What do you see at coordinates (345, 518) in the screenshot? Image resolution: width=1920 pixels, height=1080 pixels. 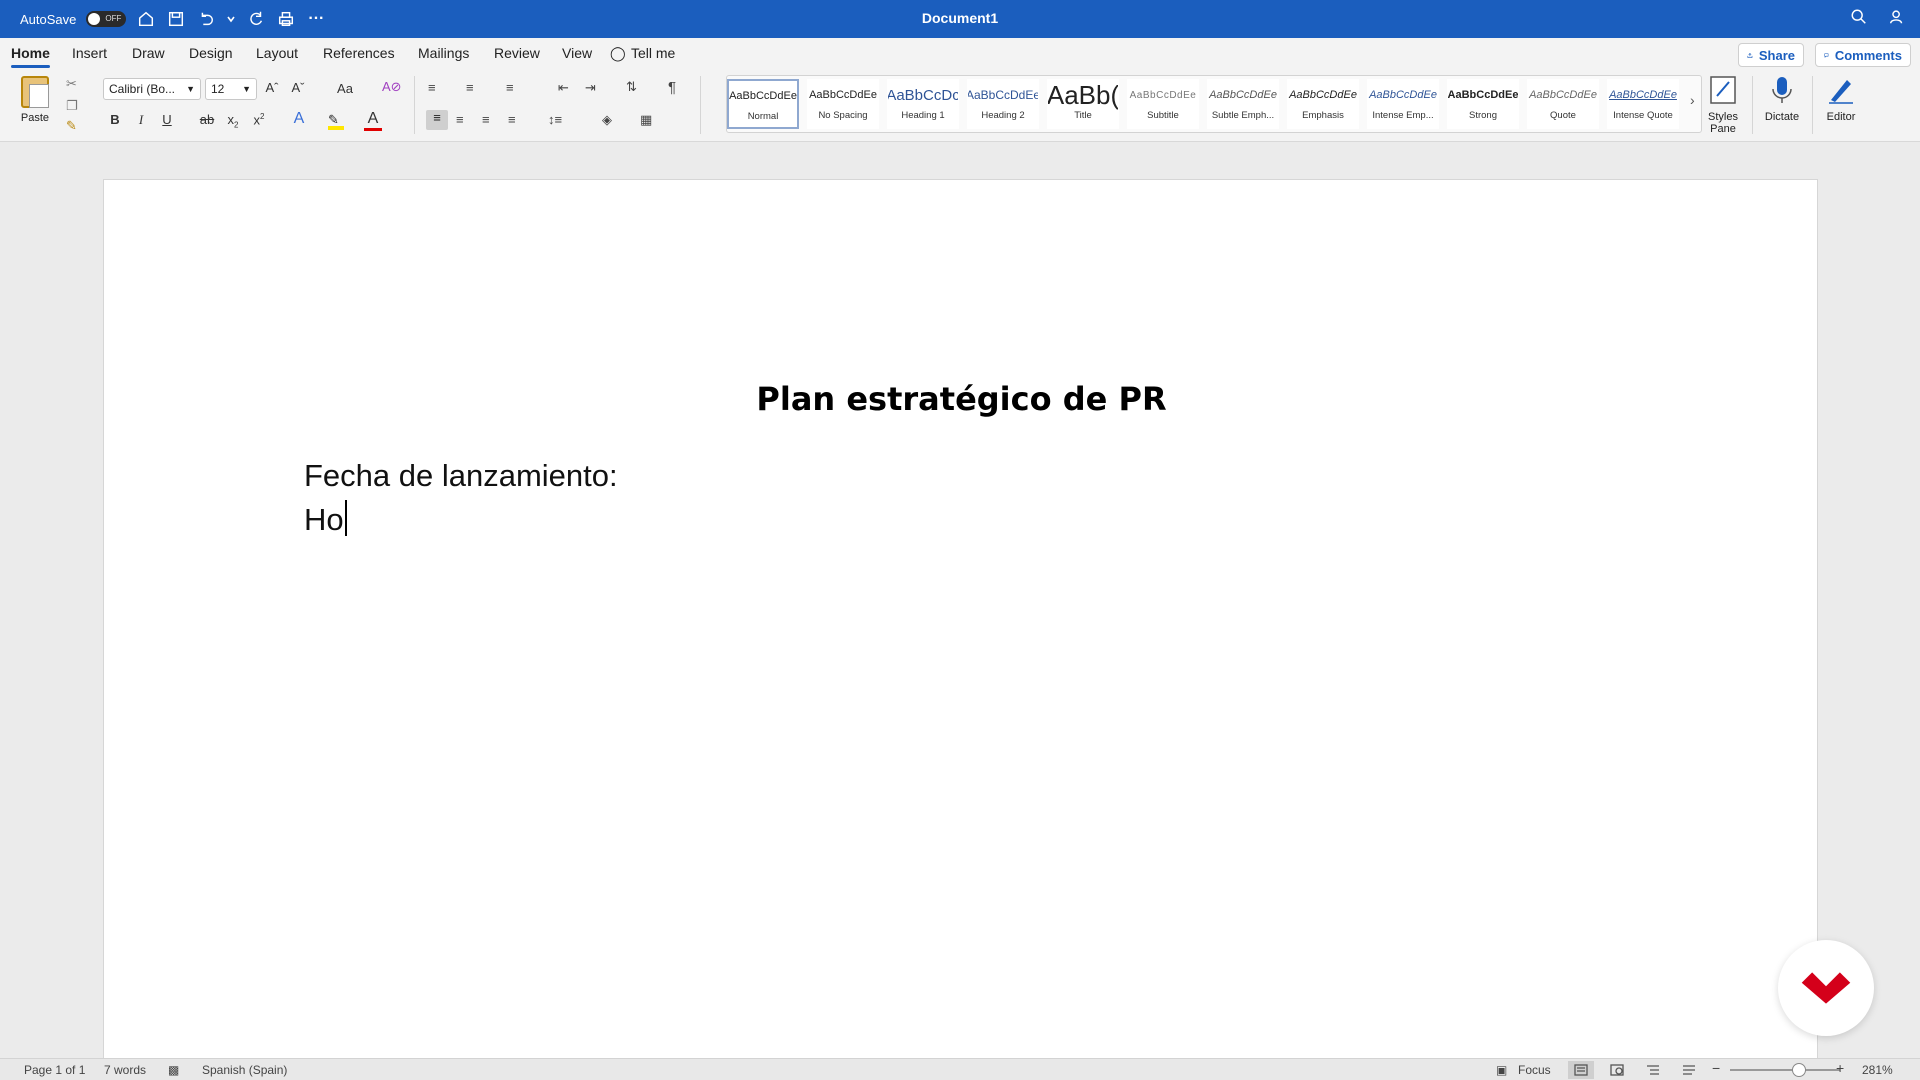 I see `text-cursor` at bounding box center [345, 518].